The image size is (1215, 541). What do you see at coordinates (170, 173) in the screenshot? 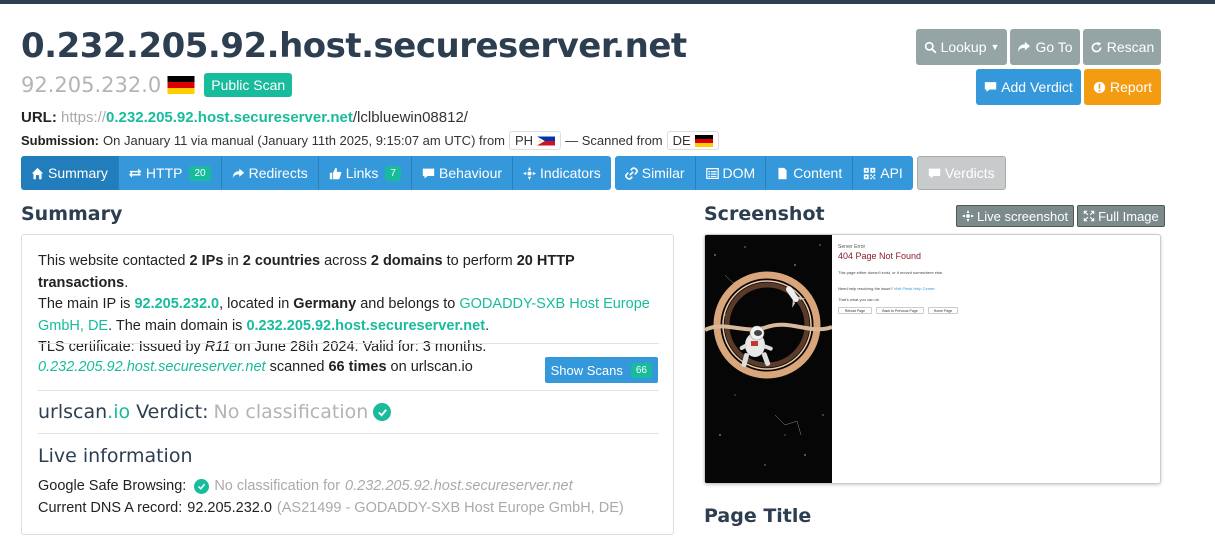
I see `tab-http: HTTP 20` at bounding box center [170, 173].